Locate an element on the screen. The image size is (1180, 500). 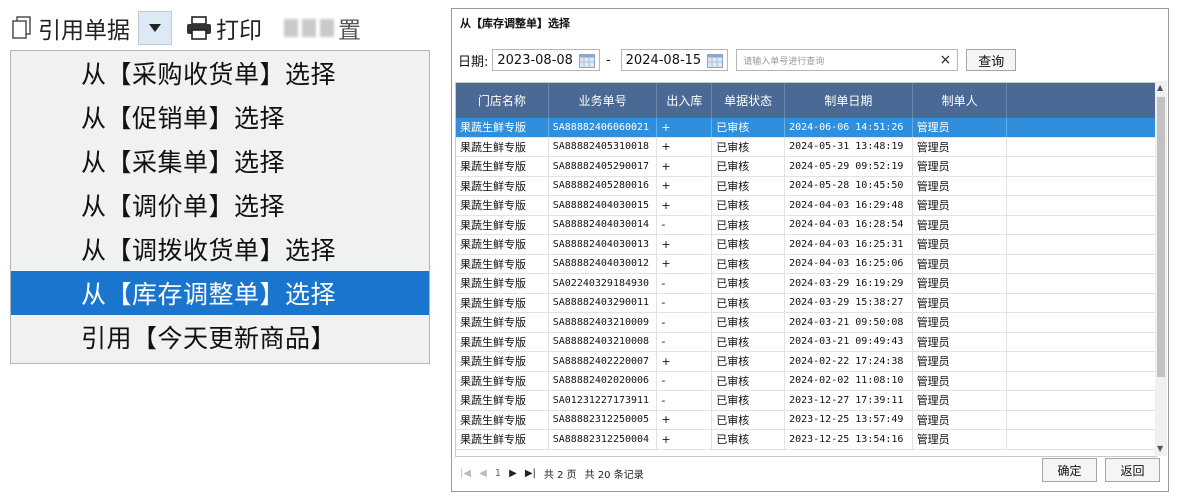
prev-page-button: ◀ is located at coordinates (483, 473).